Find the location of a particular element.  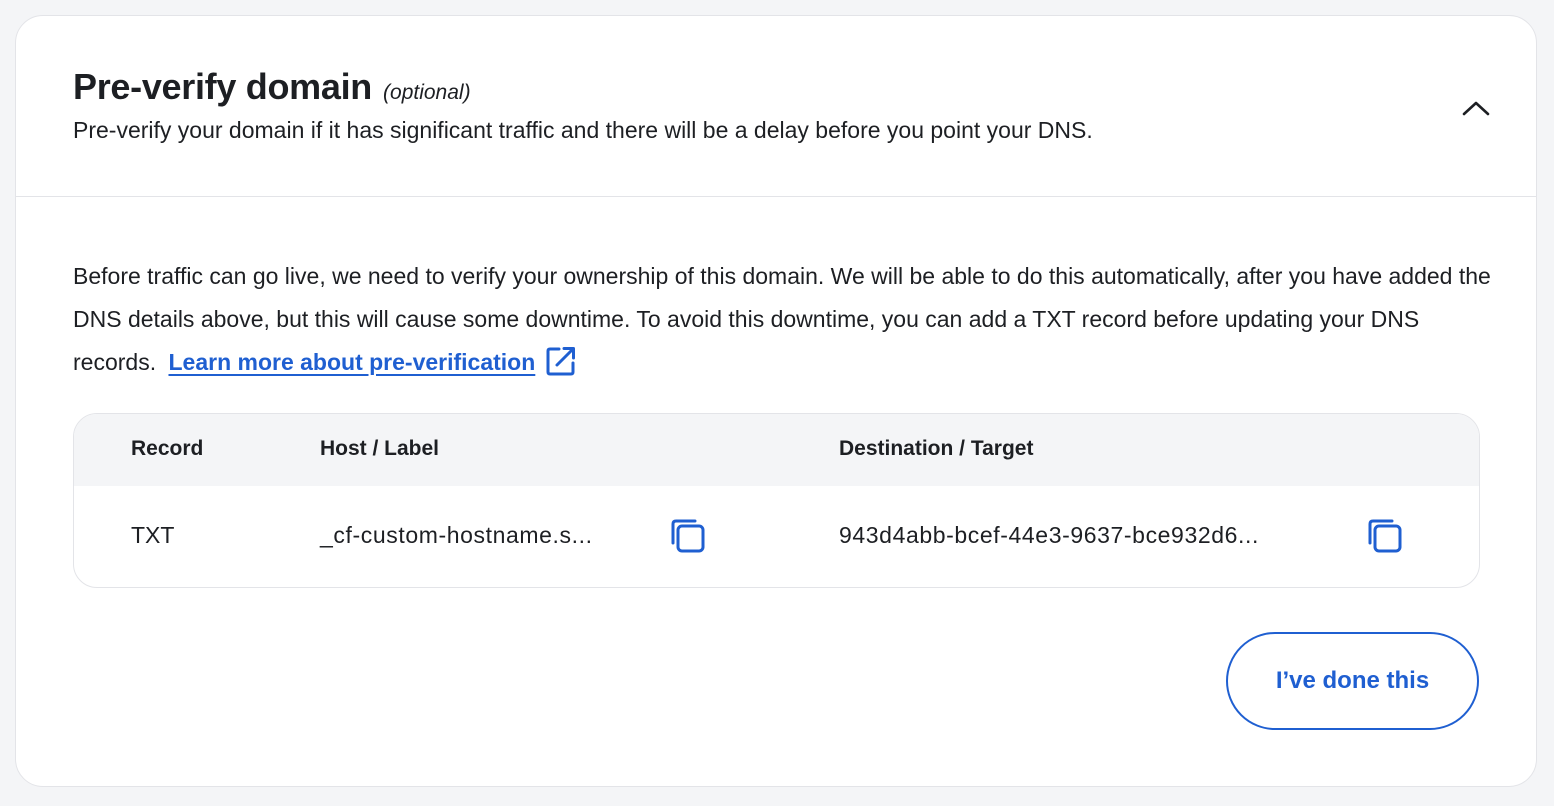

external-link-icon is located at coordinates (562, 361).